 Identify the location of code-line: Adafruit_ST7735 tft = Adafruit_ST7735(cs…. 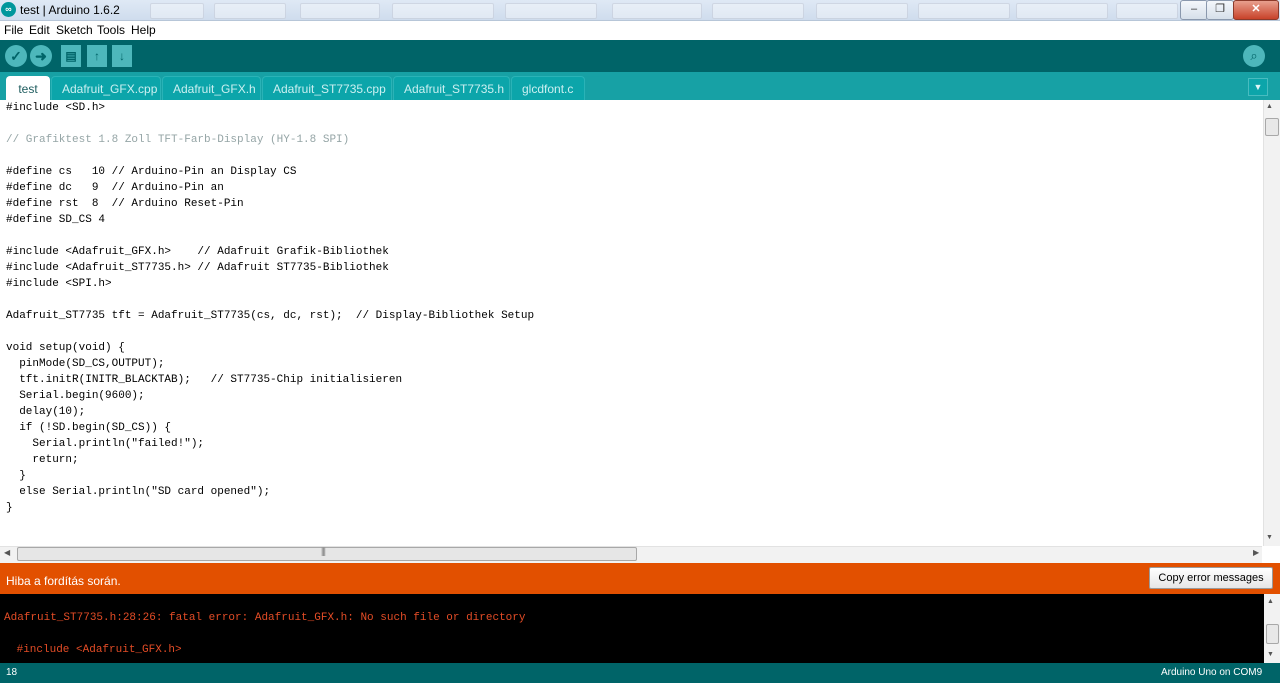
(270, 316).